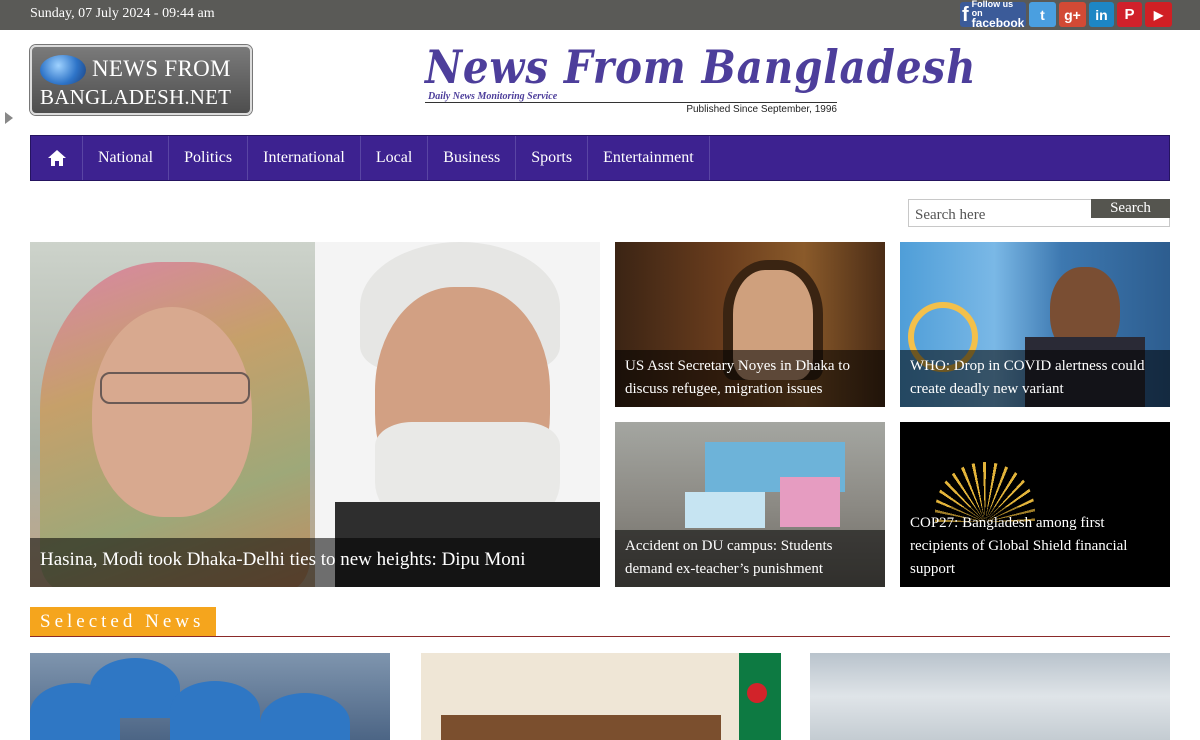 This screenshot has height=740, width=1200. What do you see at coordinates (631, 102) in the screenshot?
I see `masthead-rule` at bounding box center [631, 102].